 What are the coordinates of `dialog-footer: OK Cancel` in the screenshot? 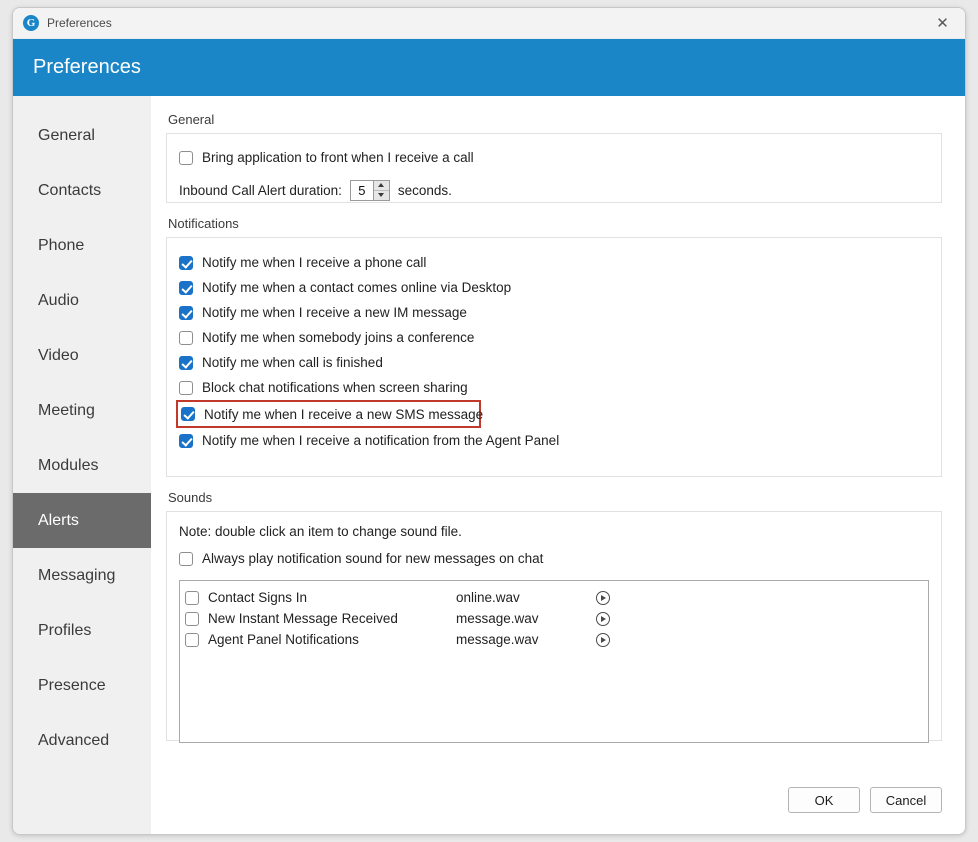 It's located at (865, 800).